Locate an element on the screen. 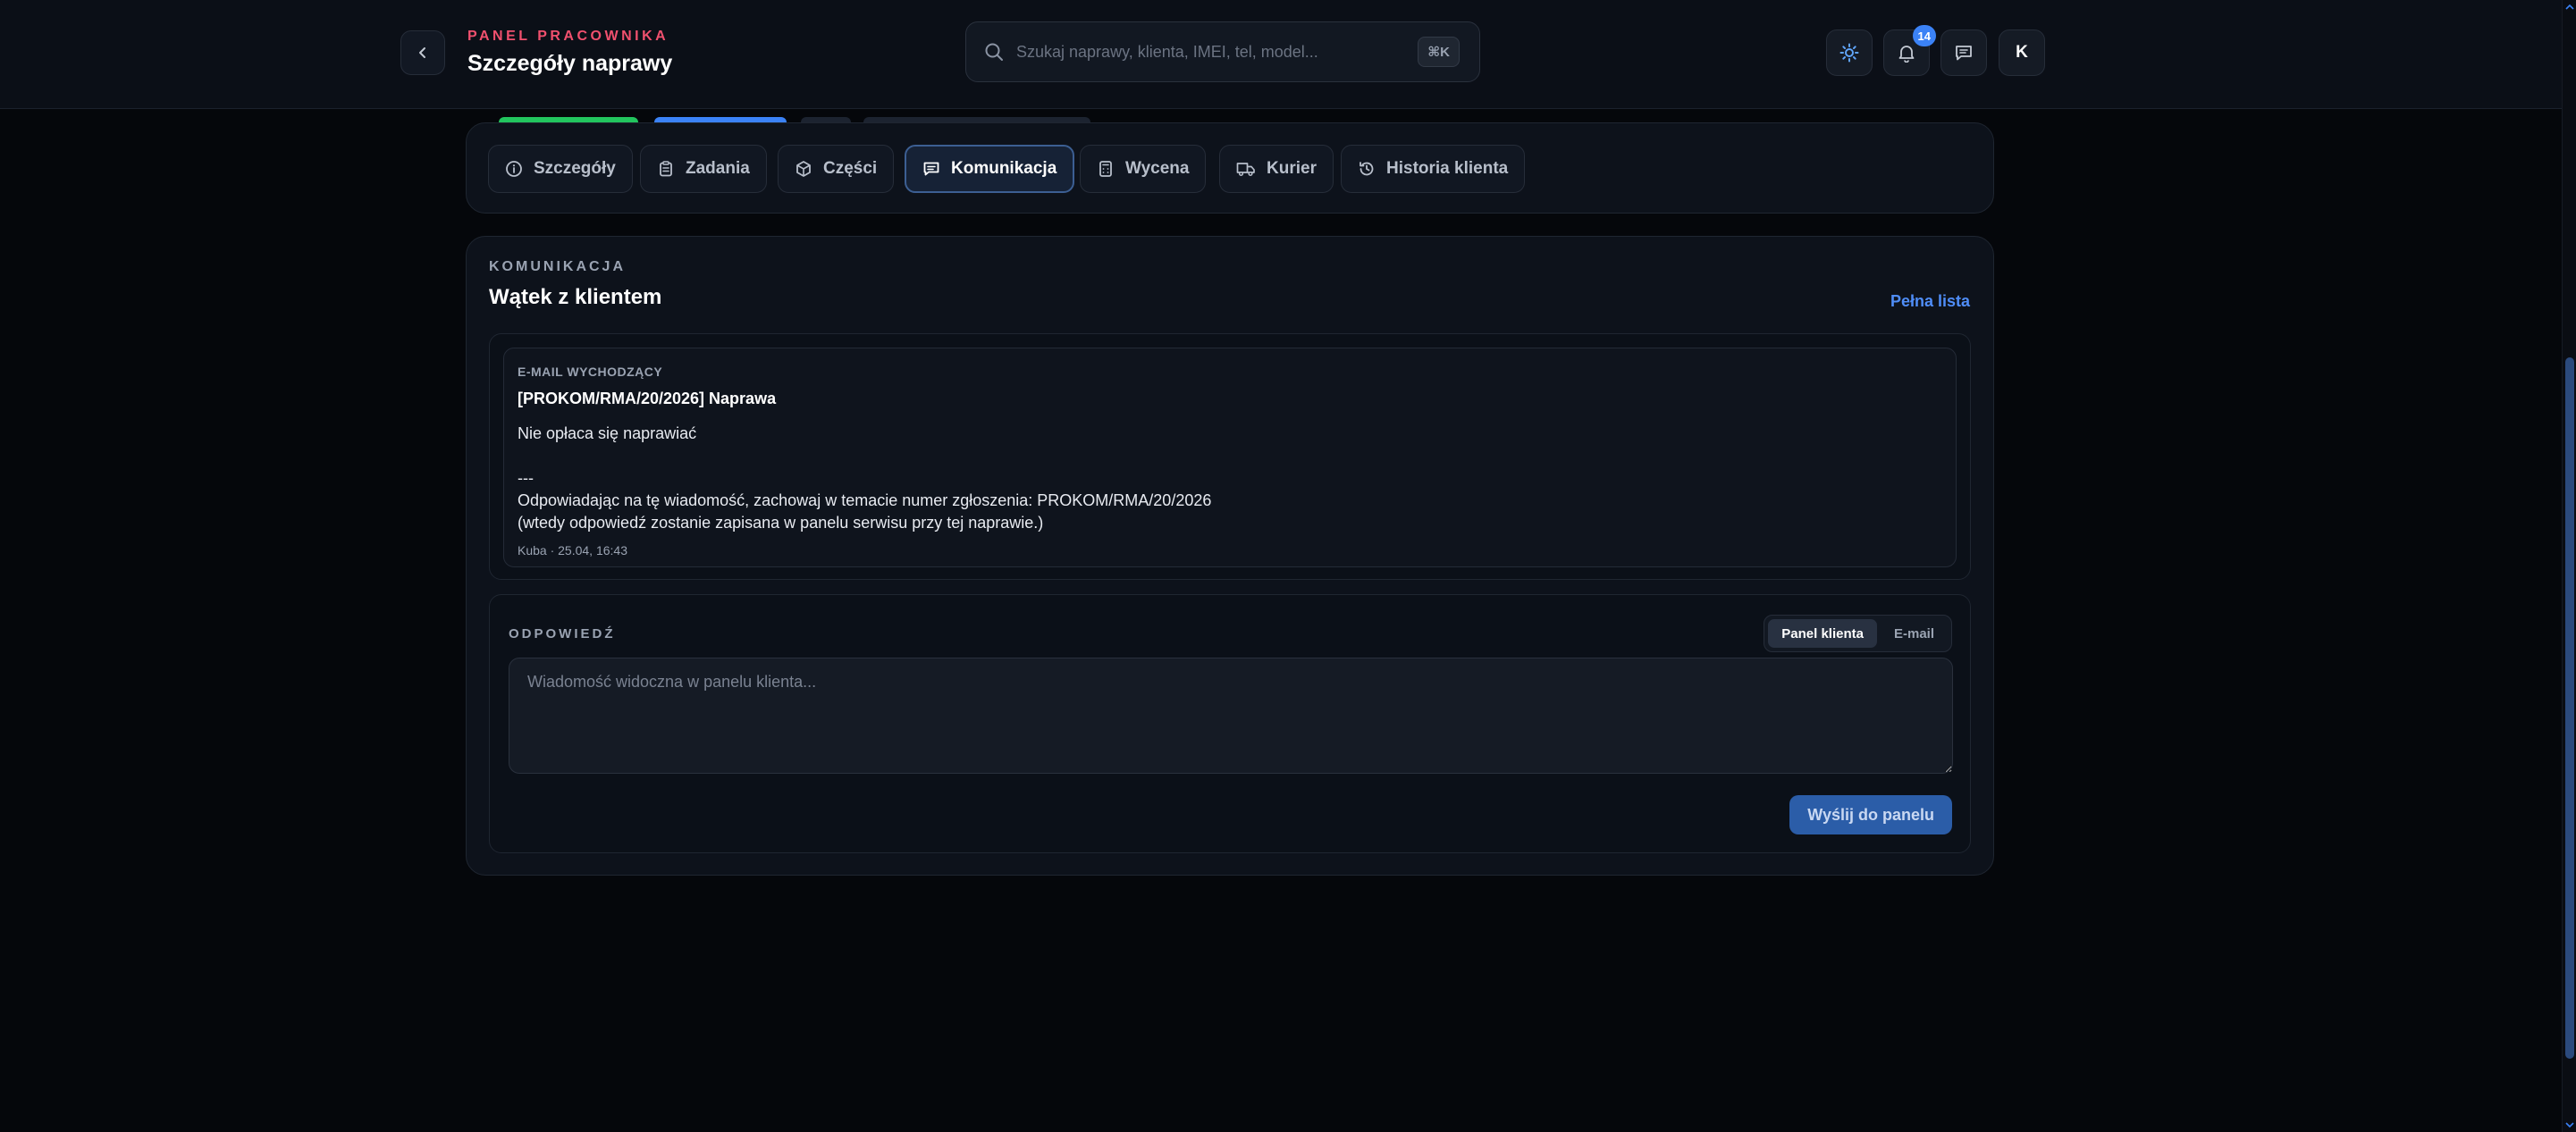  scrollbar-thumb is located at coordinates (2570, 708).